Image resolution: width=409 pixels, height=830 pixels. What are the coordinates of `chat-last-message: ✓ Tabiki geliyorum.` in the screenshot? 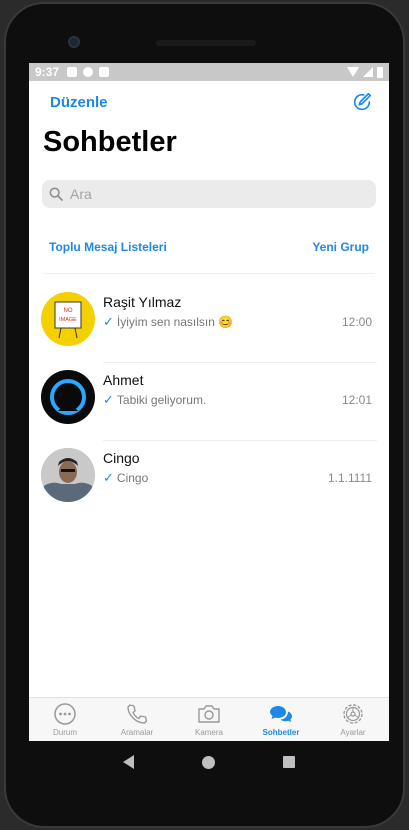 It's located at (154, 400).